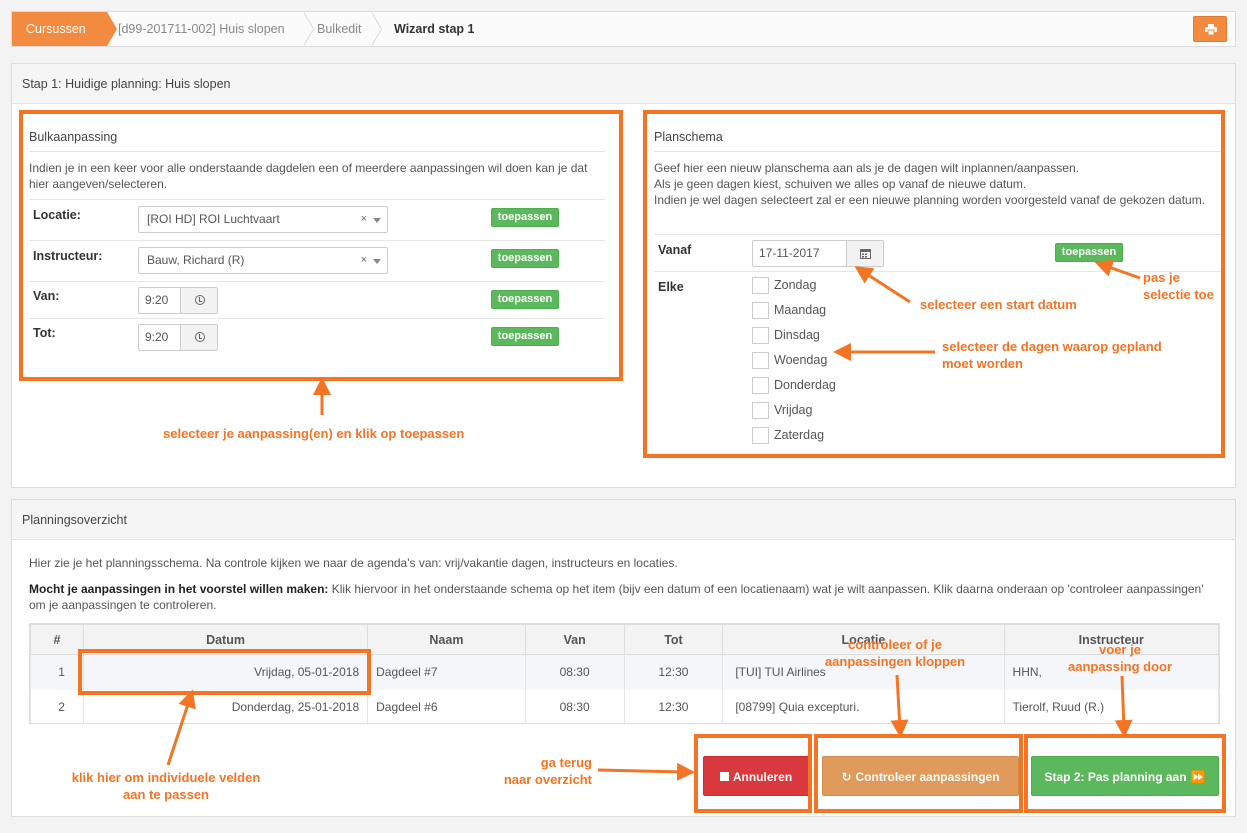  I want to click on column-header: Van, so click(574, 639).